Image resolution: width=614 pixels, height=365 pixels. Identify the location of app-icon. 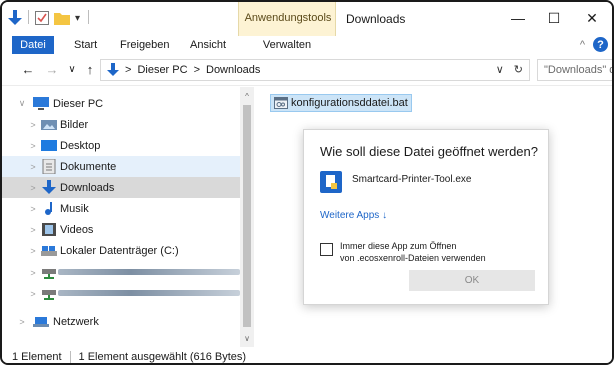
(331, 182).